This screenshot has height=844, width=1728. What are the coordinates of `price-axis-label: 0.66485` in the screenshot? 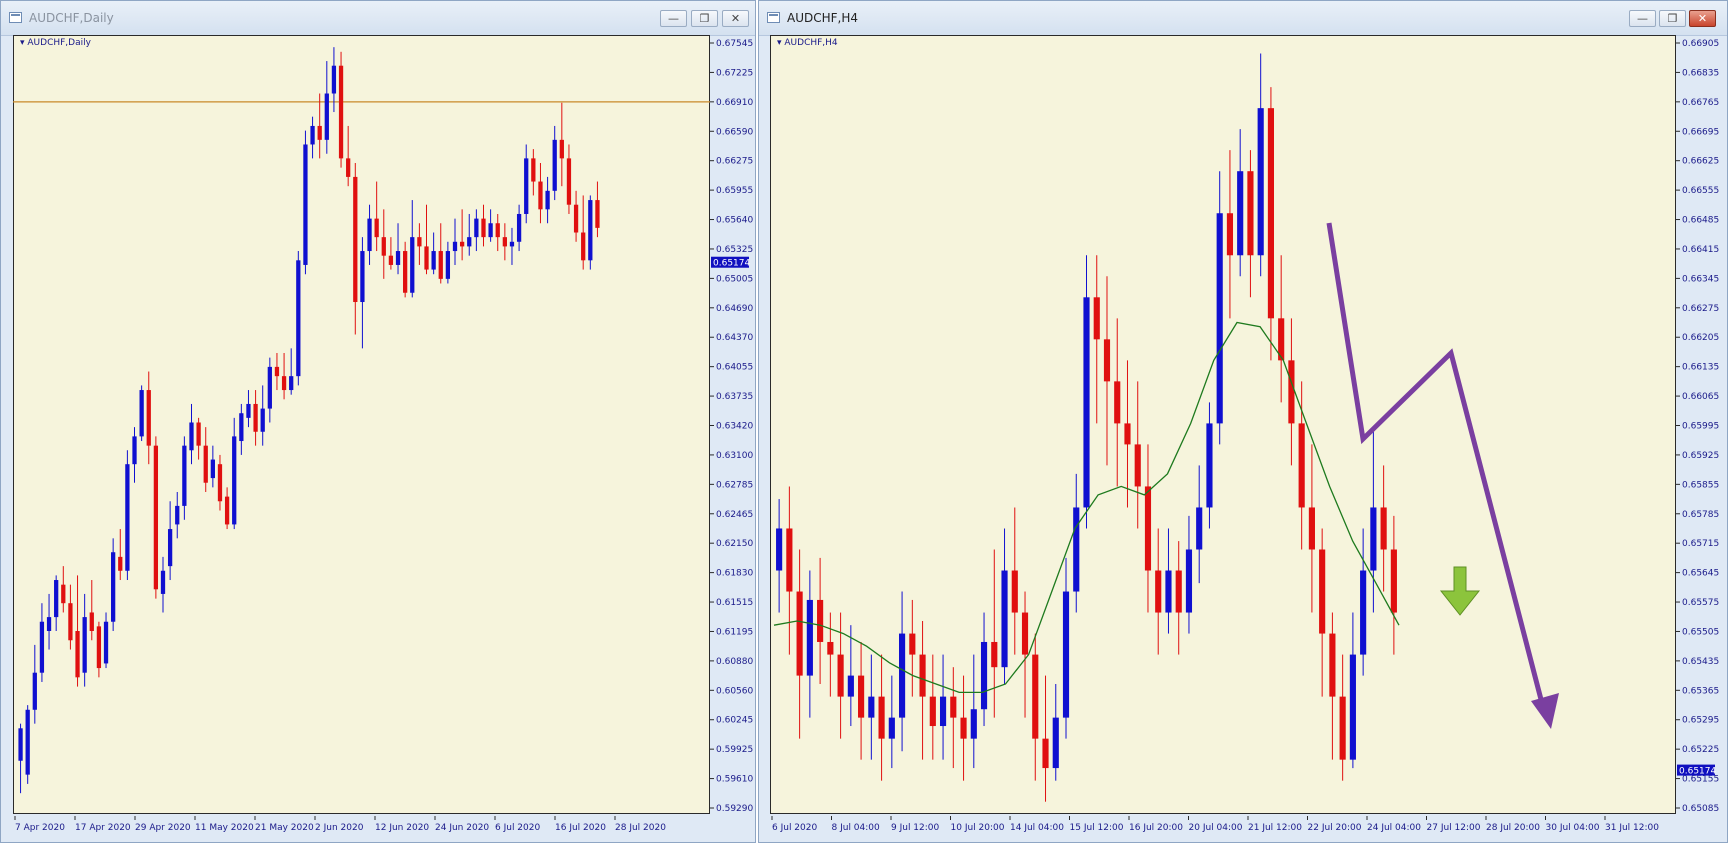 It's located at (1700, 221).